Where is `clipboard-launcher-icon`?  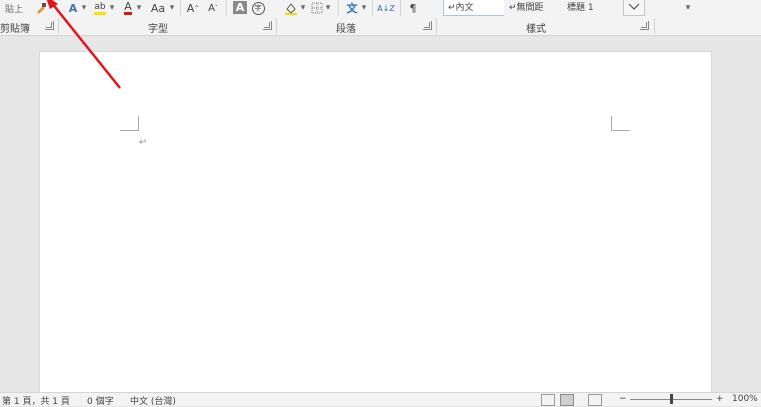 clipboard-launcher-icon is located at coordinates (49, 25).